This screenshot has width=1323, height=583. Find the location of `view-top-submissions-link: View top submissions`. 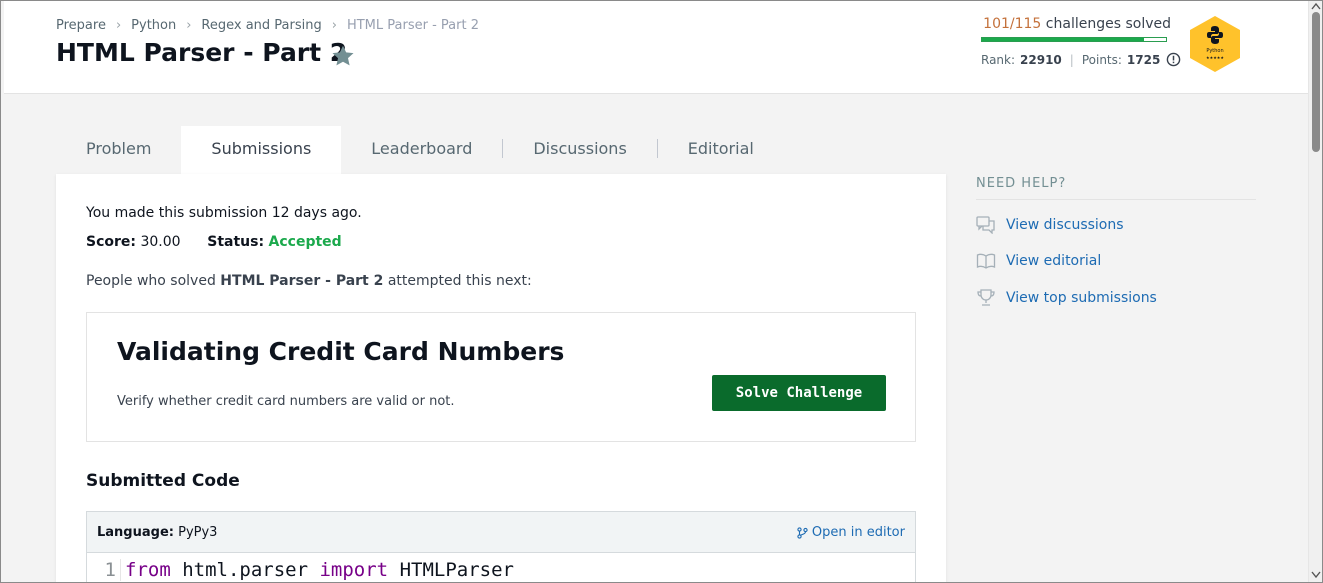

view-top-submissions-link: View top submissions is located at coordinates (1066, 298).